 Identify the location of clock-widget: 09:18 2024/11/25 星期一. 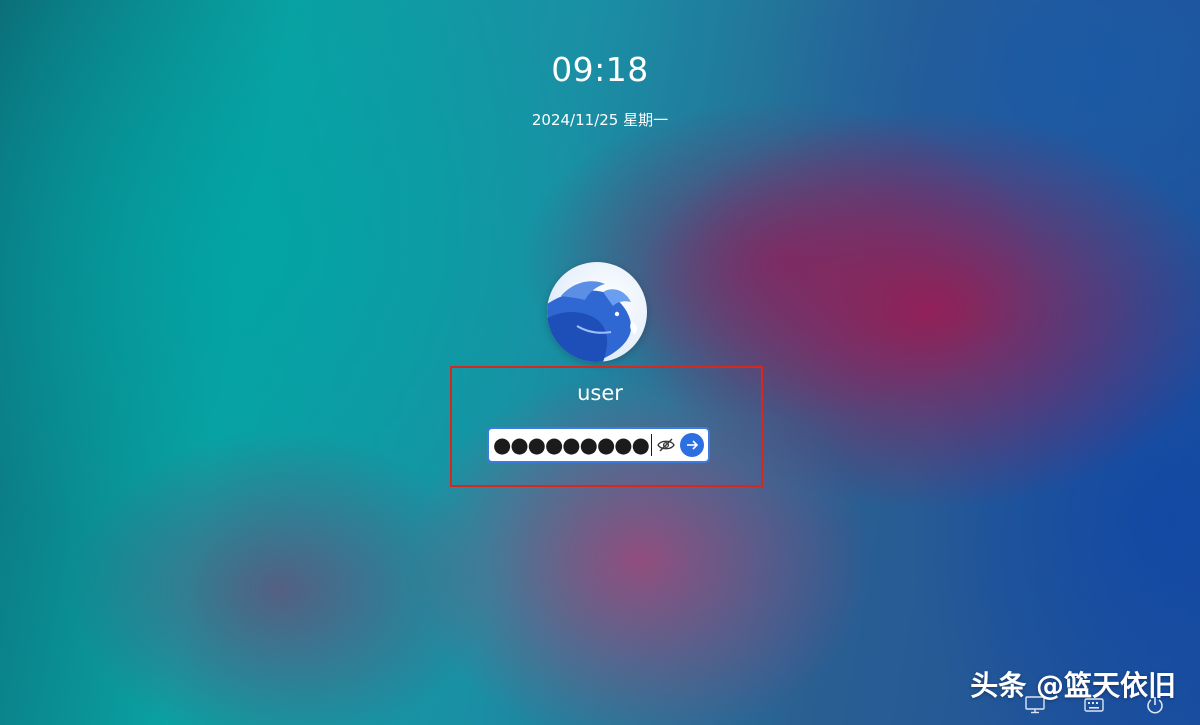
(600, 89).